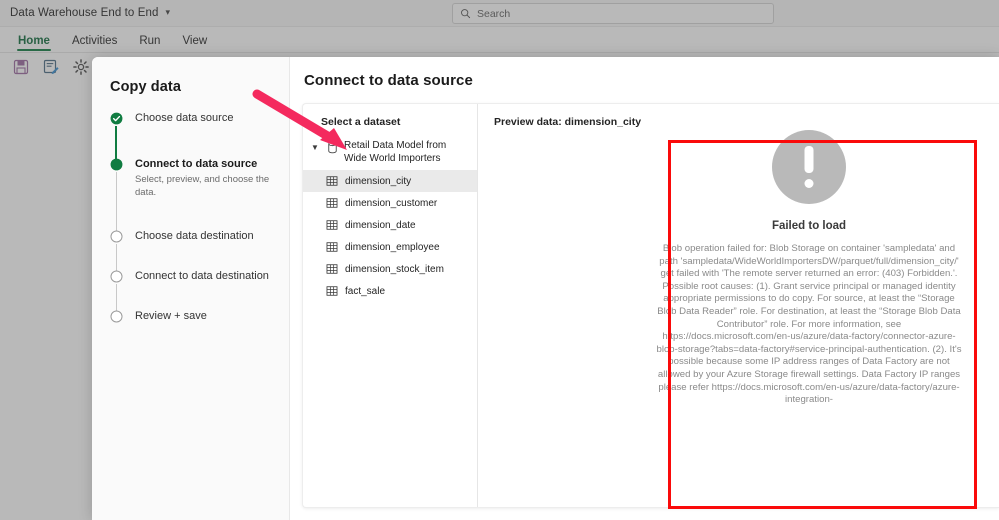 The height and width of the screenshot is (520, 999). Describe the element at coordinates (394, 269) in the screenshot. I see `list-item-label: dimension_stock_item` at that location.